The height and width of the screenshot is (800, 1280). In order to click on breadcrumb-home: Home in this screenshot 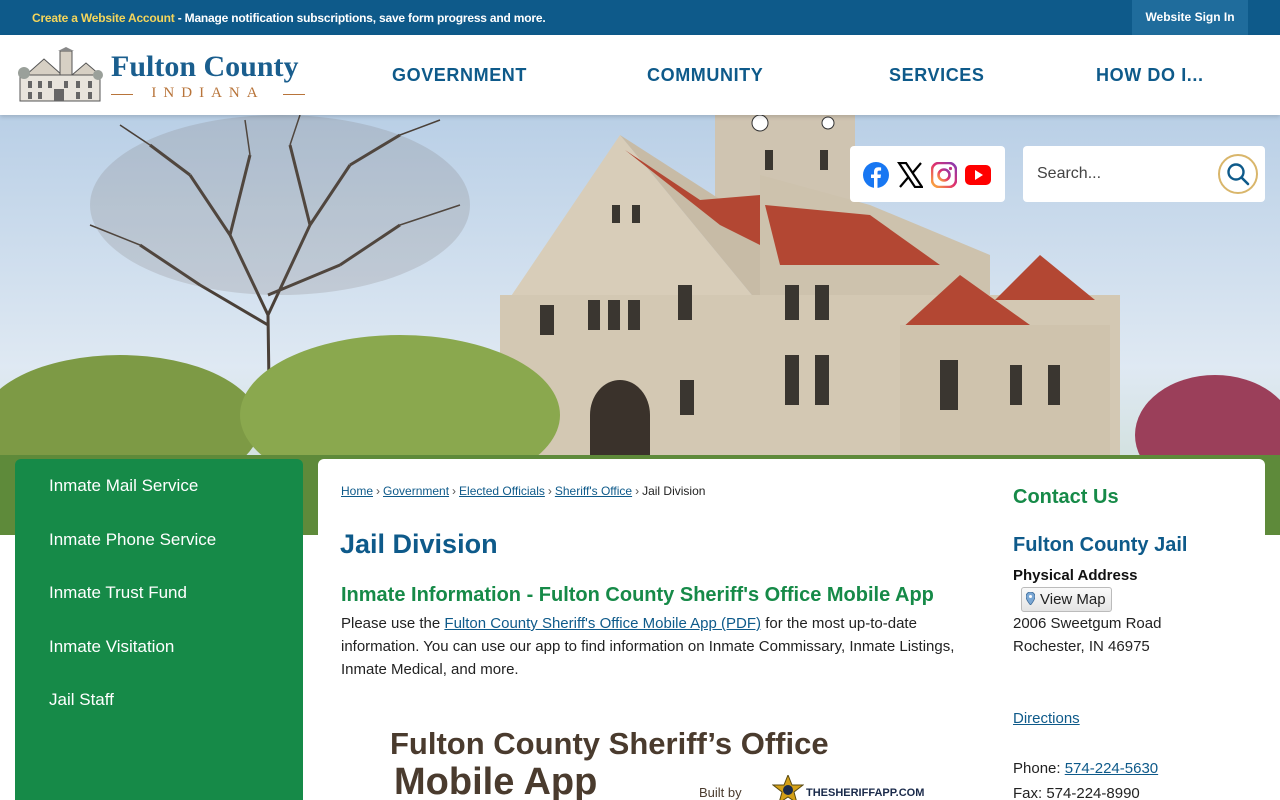, I will do `click(357, 491)`.